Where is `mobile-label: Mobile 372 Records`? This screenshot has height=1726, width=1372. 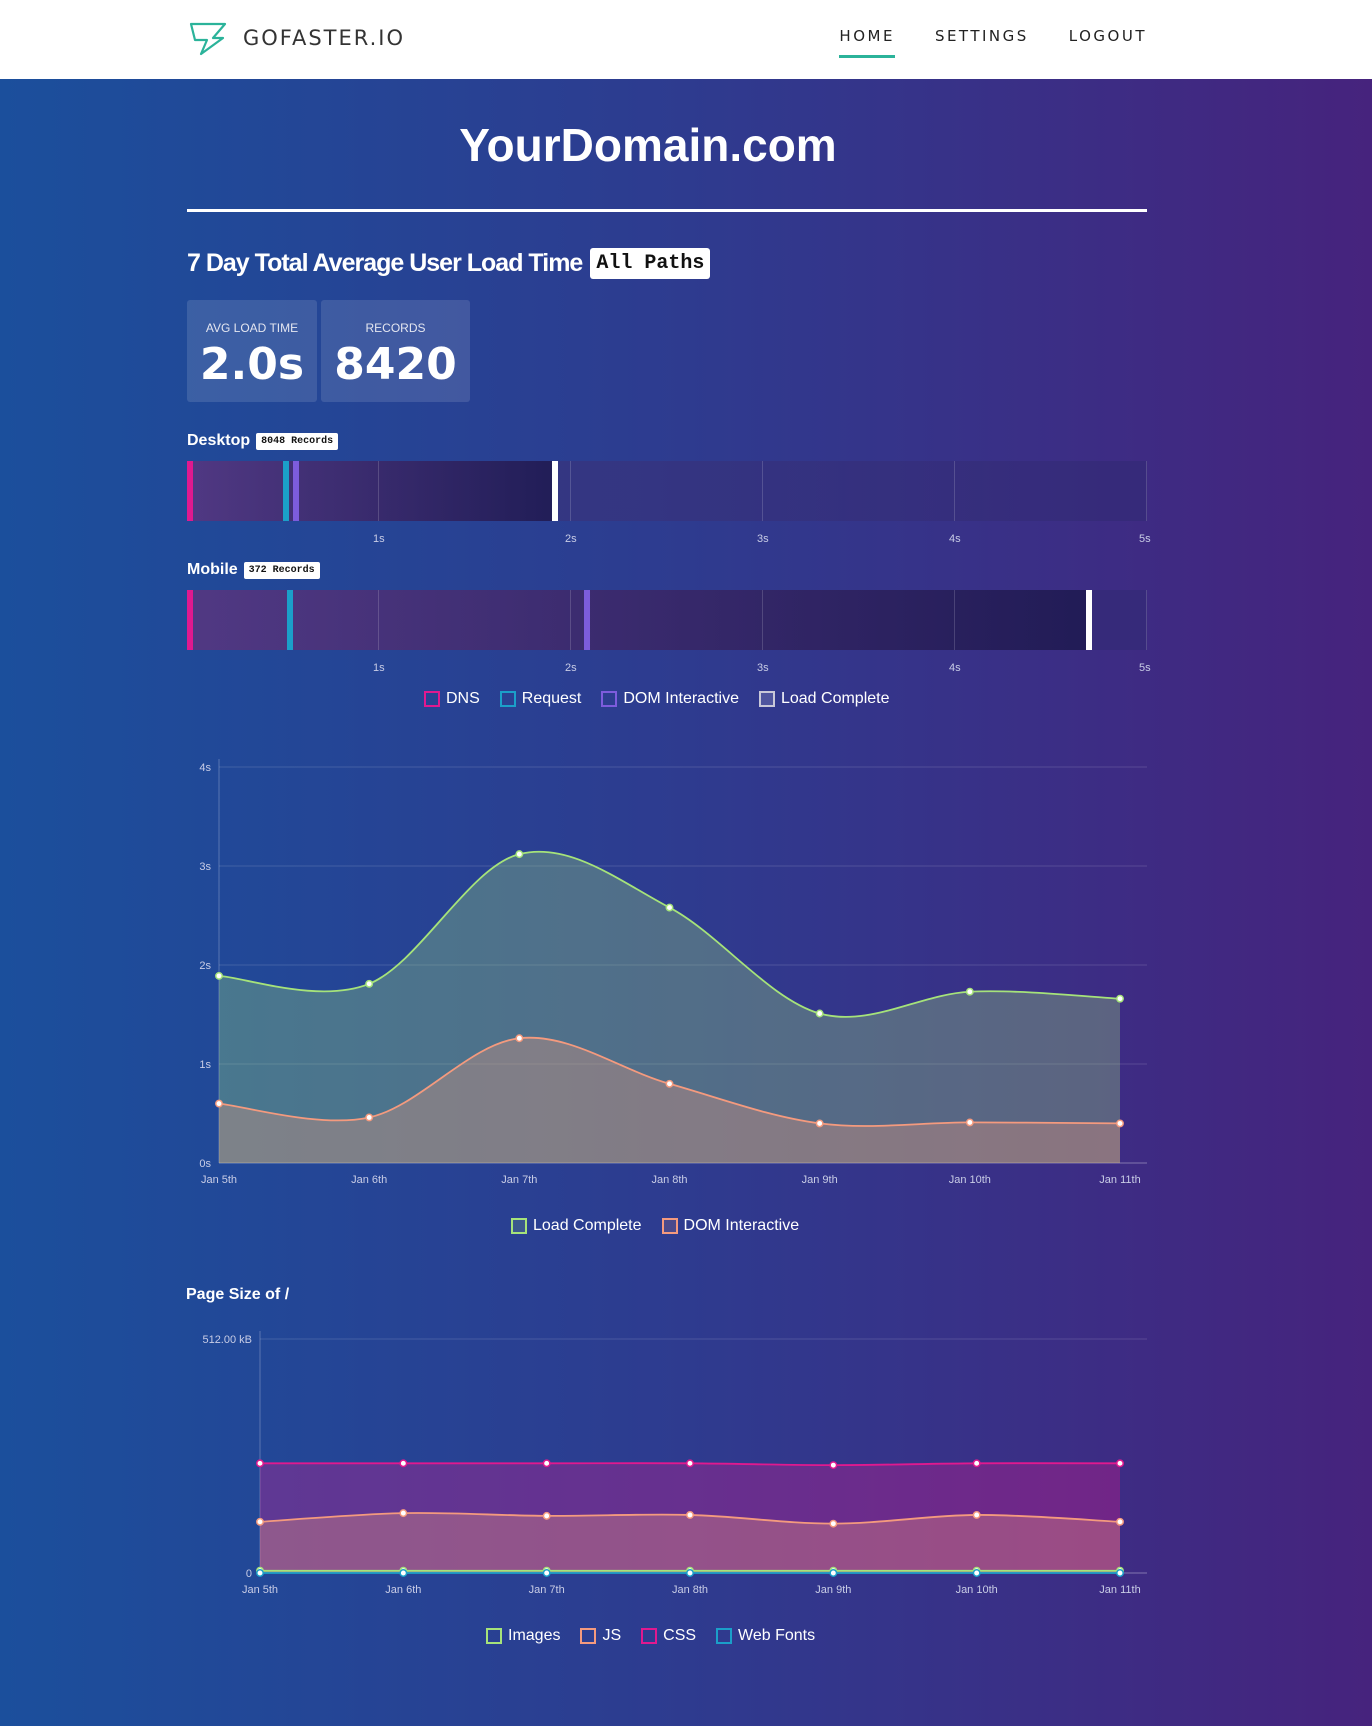
mobile-label: Mobile 372 Records is located at coordinates (253, 570).